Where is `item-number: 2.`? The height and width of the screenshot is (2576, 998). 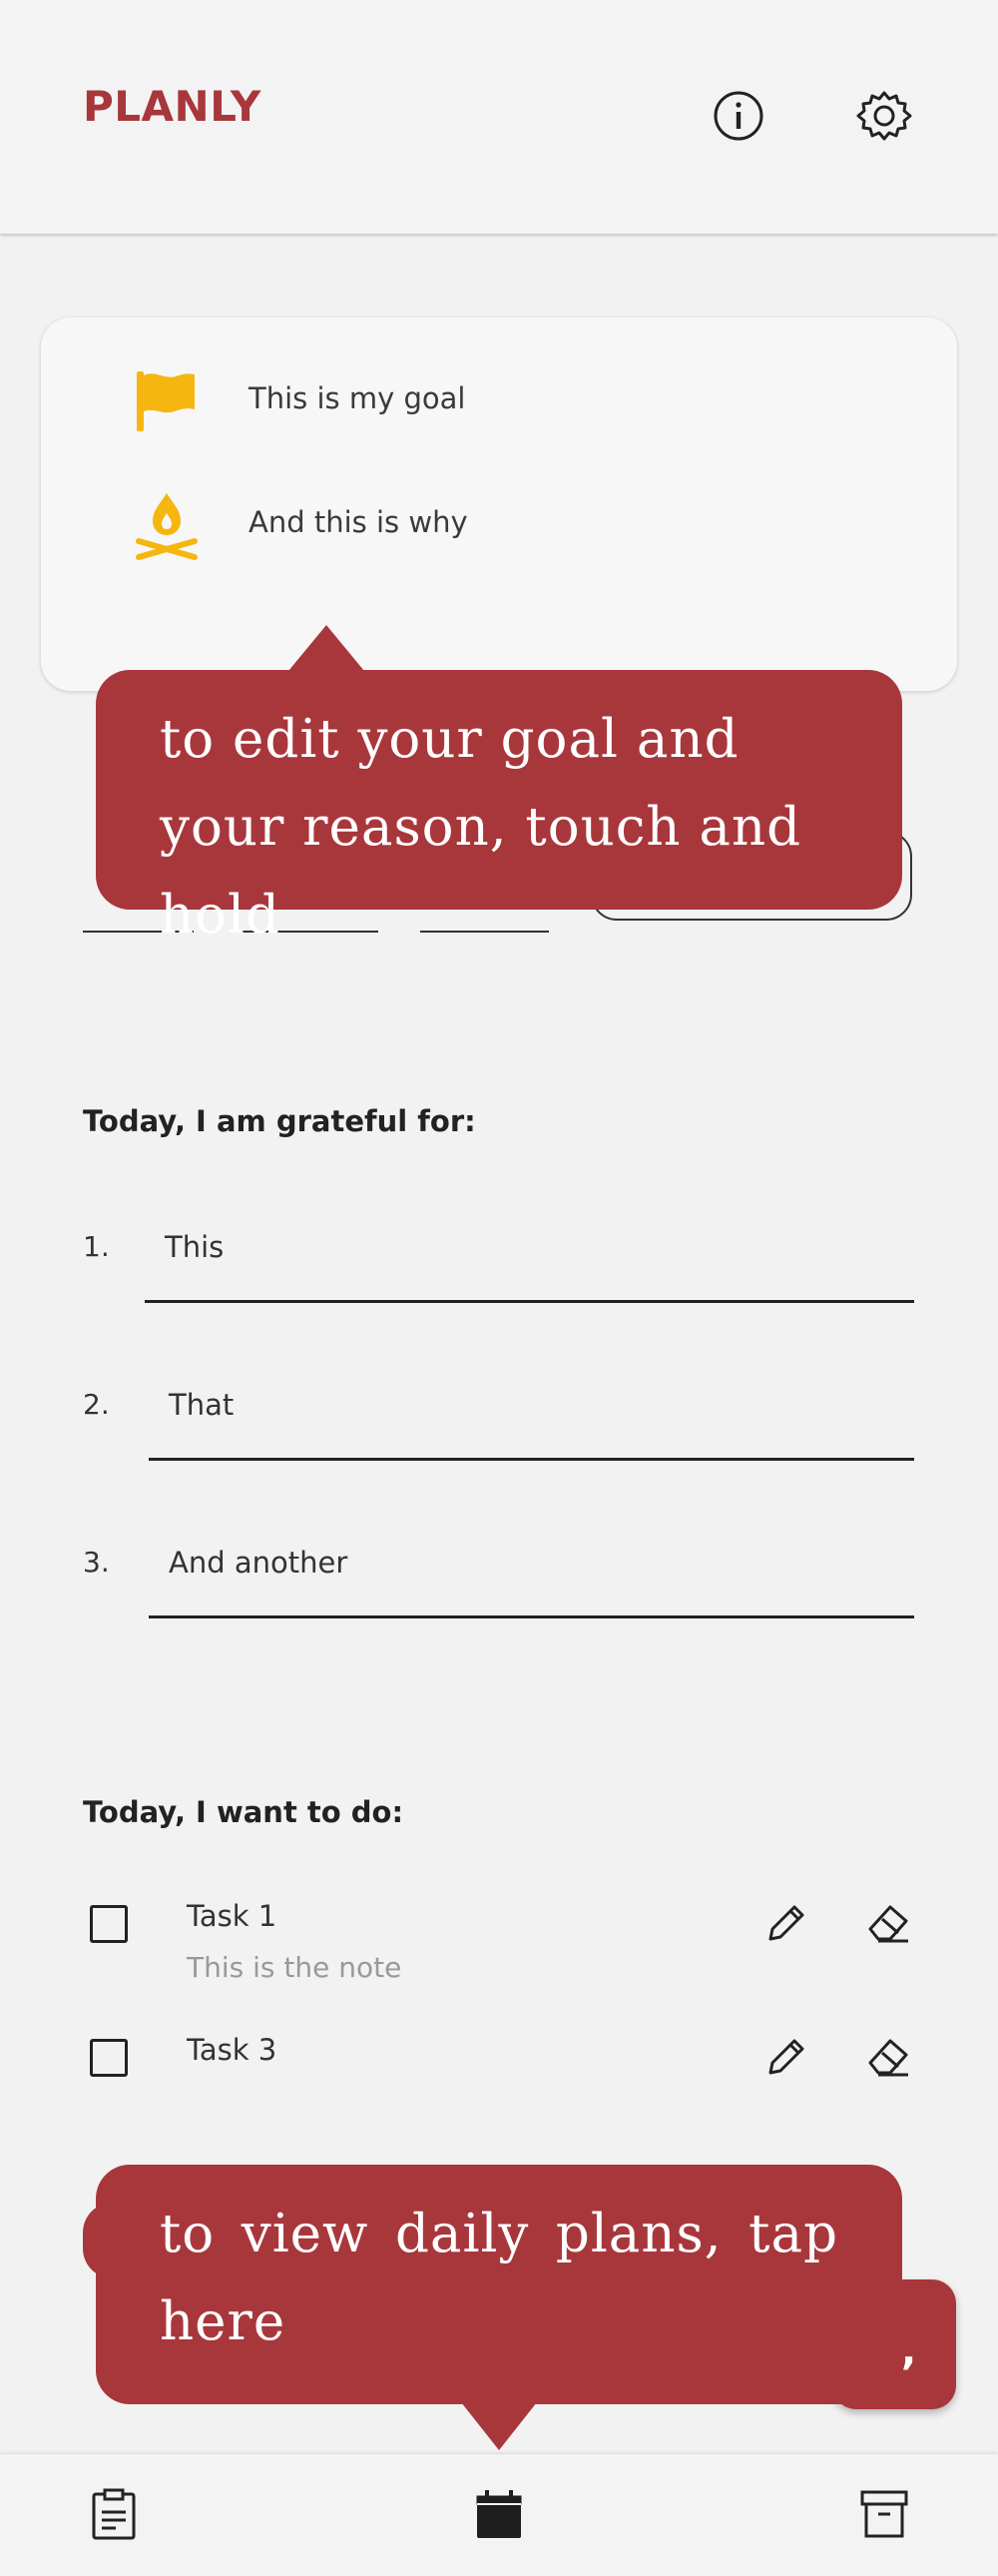
item-number: 2. is located at coordinates (96, 1404).